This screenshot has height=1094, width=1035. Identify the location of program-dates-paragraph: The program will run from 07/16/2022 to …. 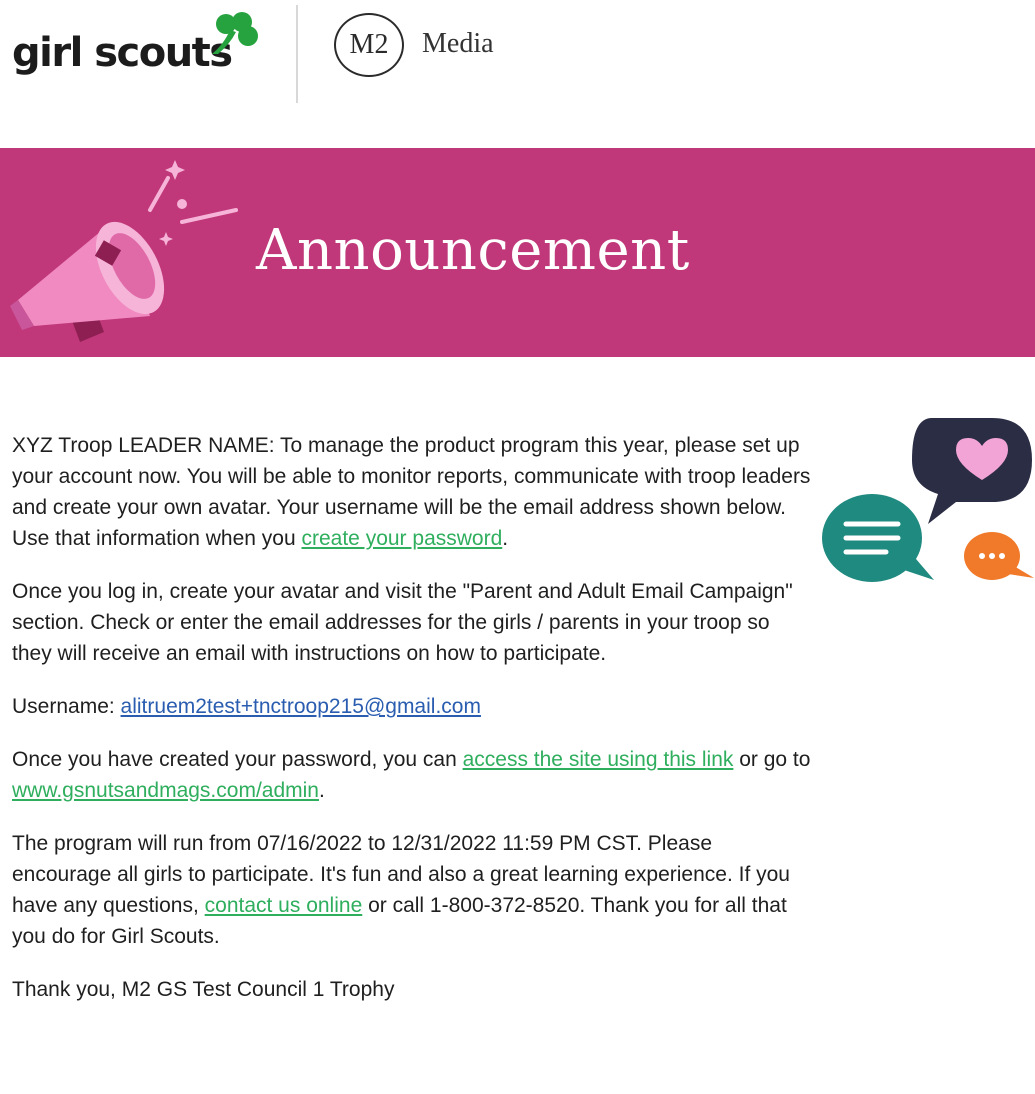
(401, 890).